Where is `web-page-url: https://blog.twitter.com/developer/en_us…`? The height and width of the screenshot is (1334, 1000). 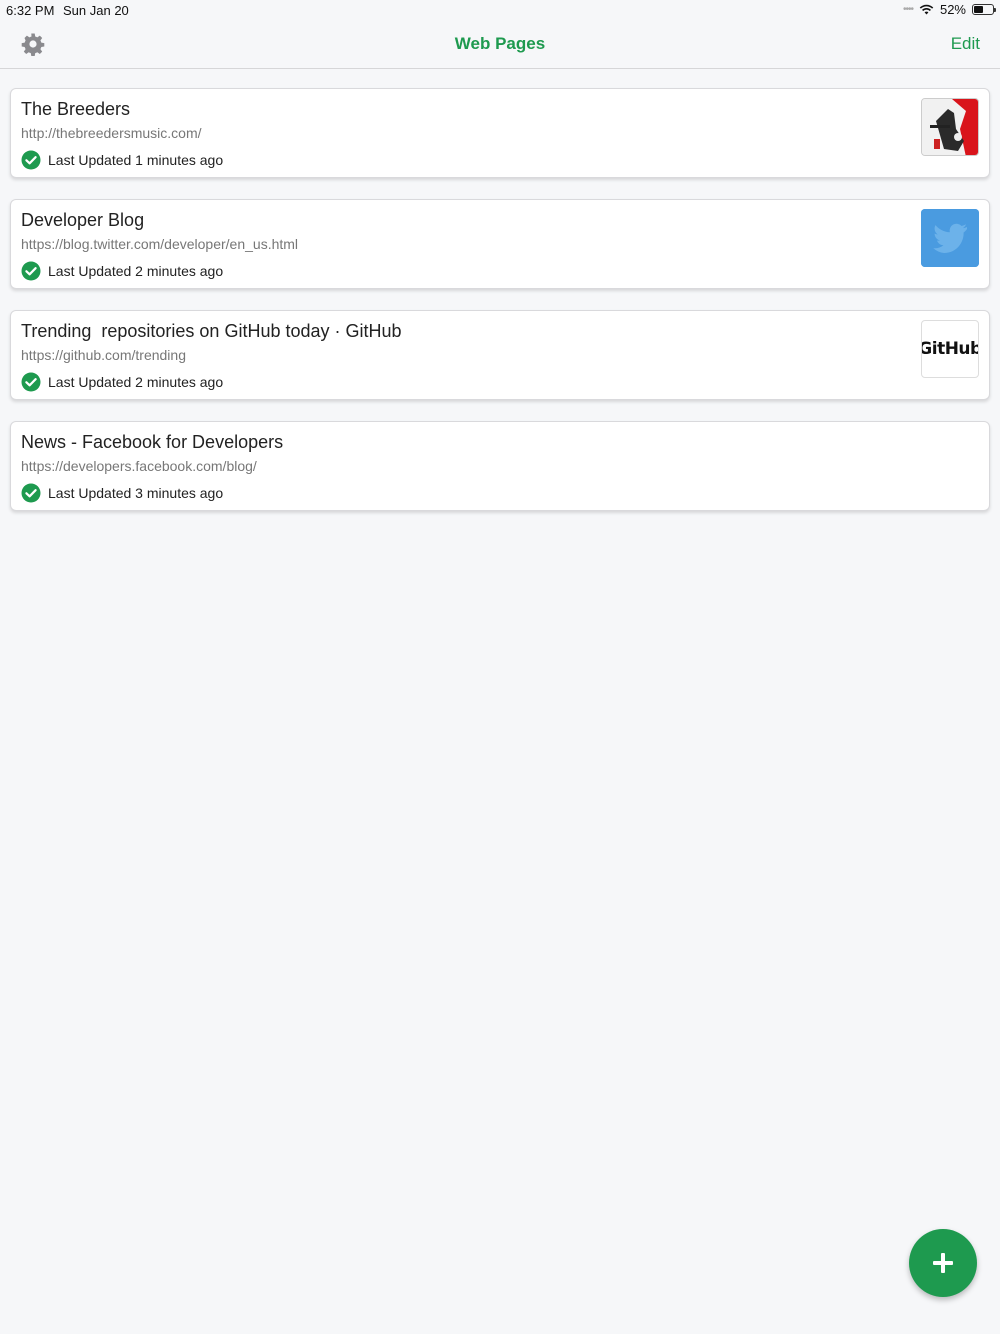 web-page-url: https://blog.twitter.com/developer/en_us… is located at coordinates (160, 244).